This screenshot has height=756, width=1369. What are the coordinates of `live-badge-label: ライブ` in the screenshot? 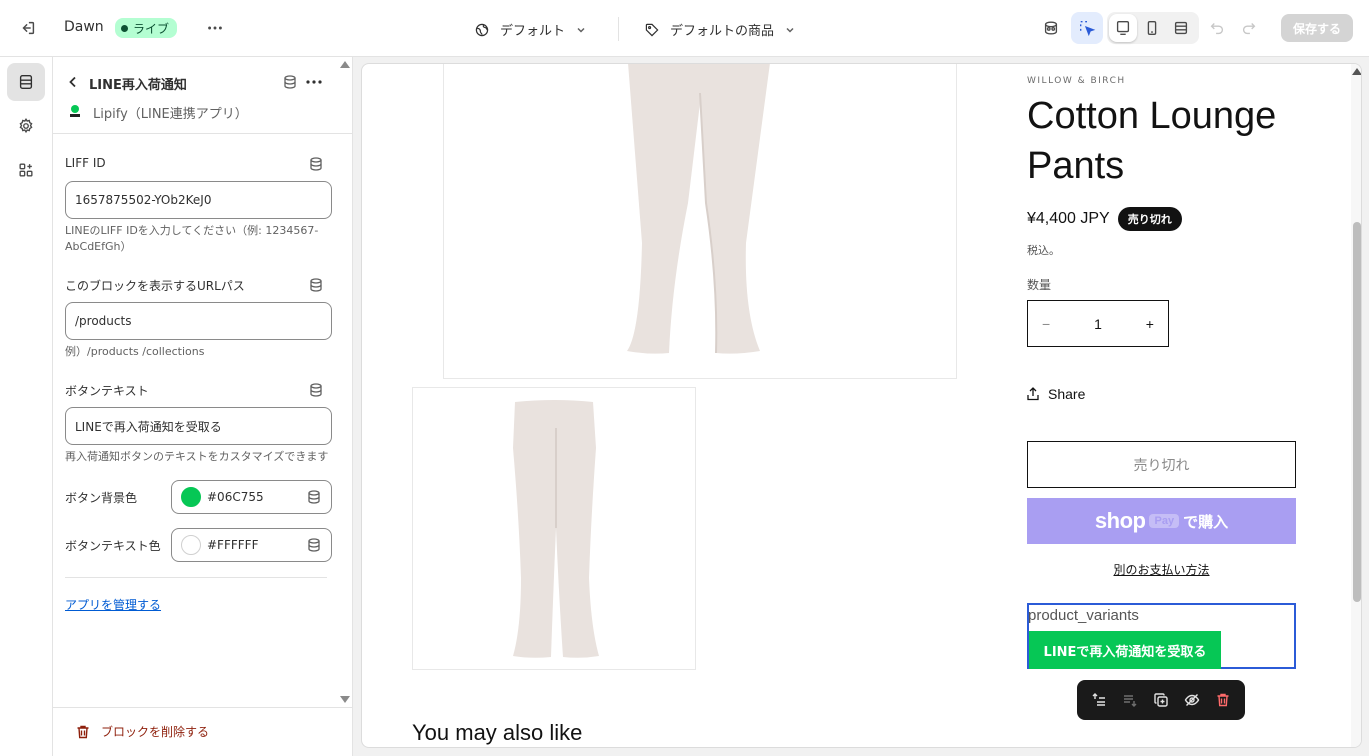 It's located at (151, 28).